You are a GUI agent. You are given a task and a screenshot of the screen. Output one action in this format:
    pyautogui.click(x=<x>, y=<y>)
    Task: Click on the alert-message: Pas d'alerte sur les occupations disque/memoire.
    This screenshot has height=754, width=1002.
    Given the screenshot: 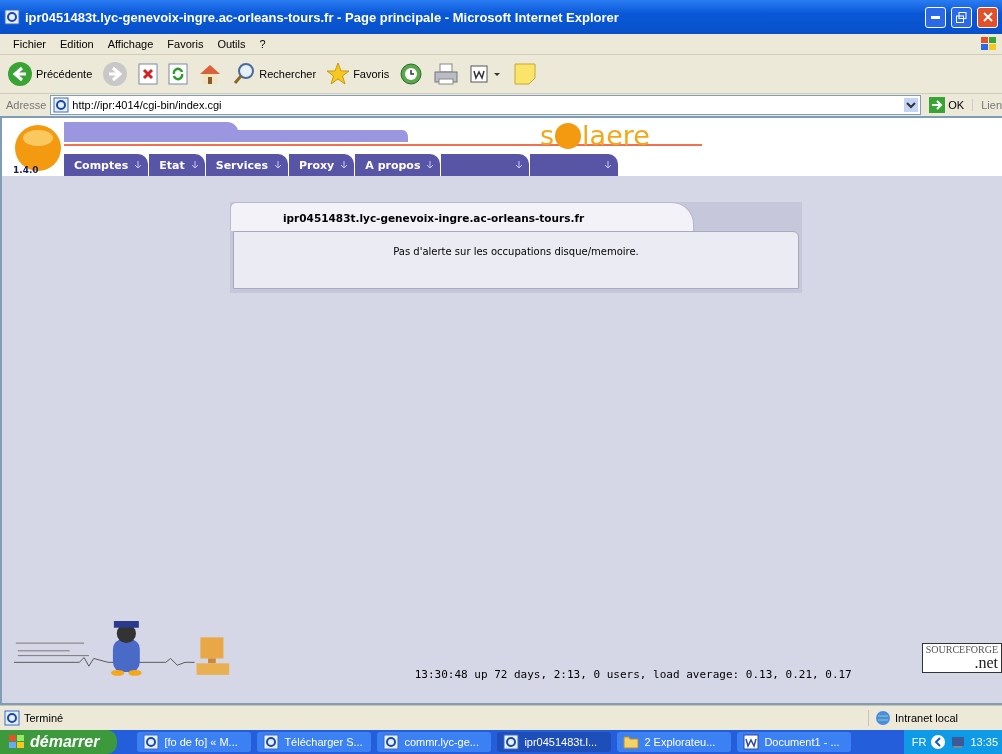 What is the action you would take?
    pyautogui.click(x=516, y=251)
    